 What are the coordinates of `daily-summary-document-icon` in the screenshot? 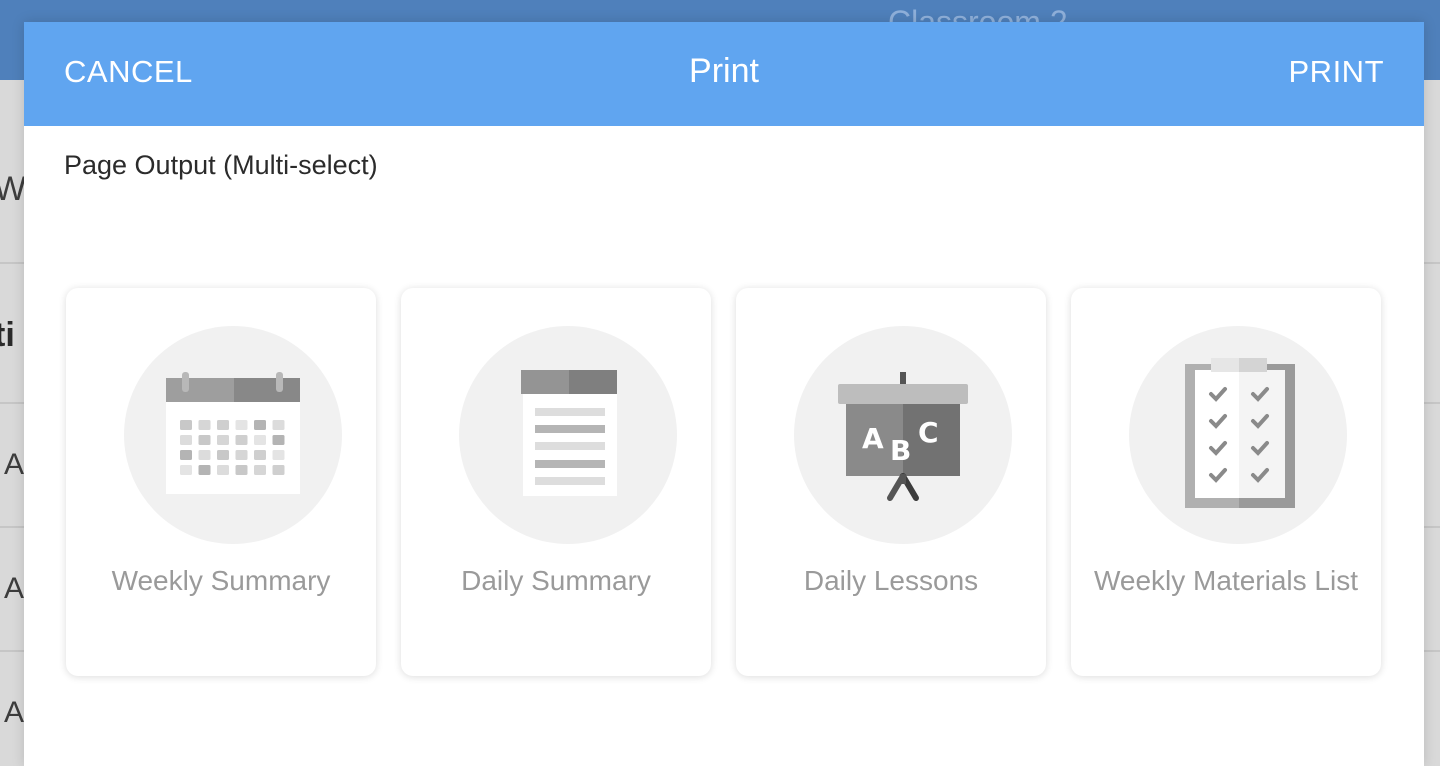 It's located at (569, 433).